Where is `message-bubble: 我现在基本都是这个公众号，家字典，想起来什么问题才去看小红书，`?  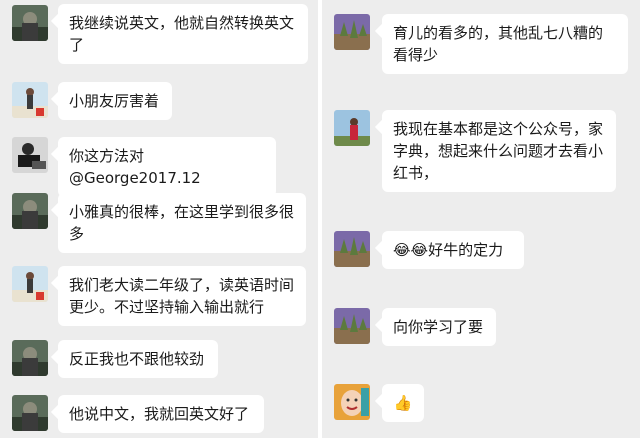
message-bubble: 我现在基本都是这个公众号，家字典，想起来什么问题才去看小红书， is located at coordinates (499, 151).